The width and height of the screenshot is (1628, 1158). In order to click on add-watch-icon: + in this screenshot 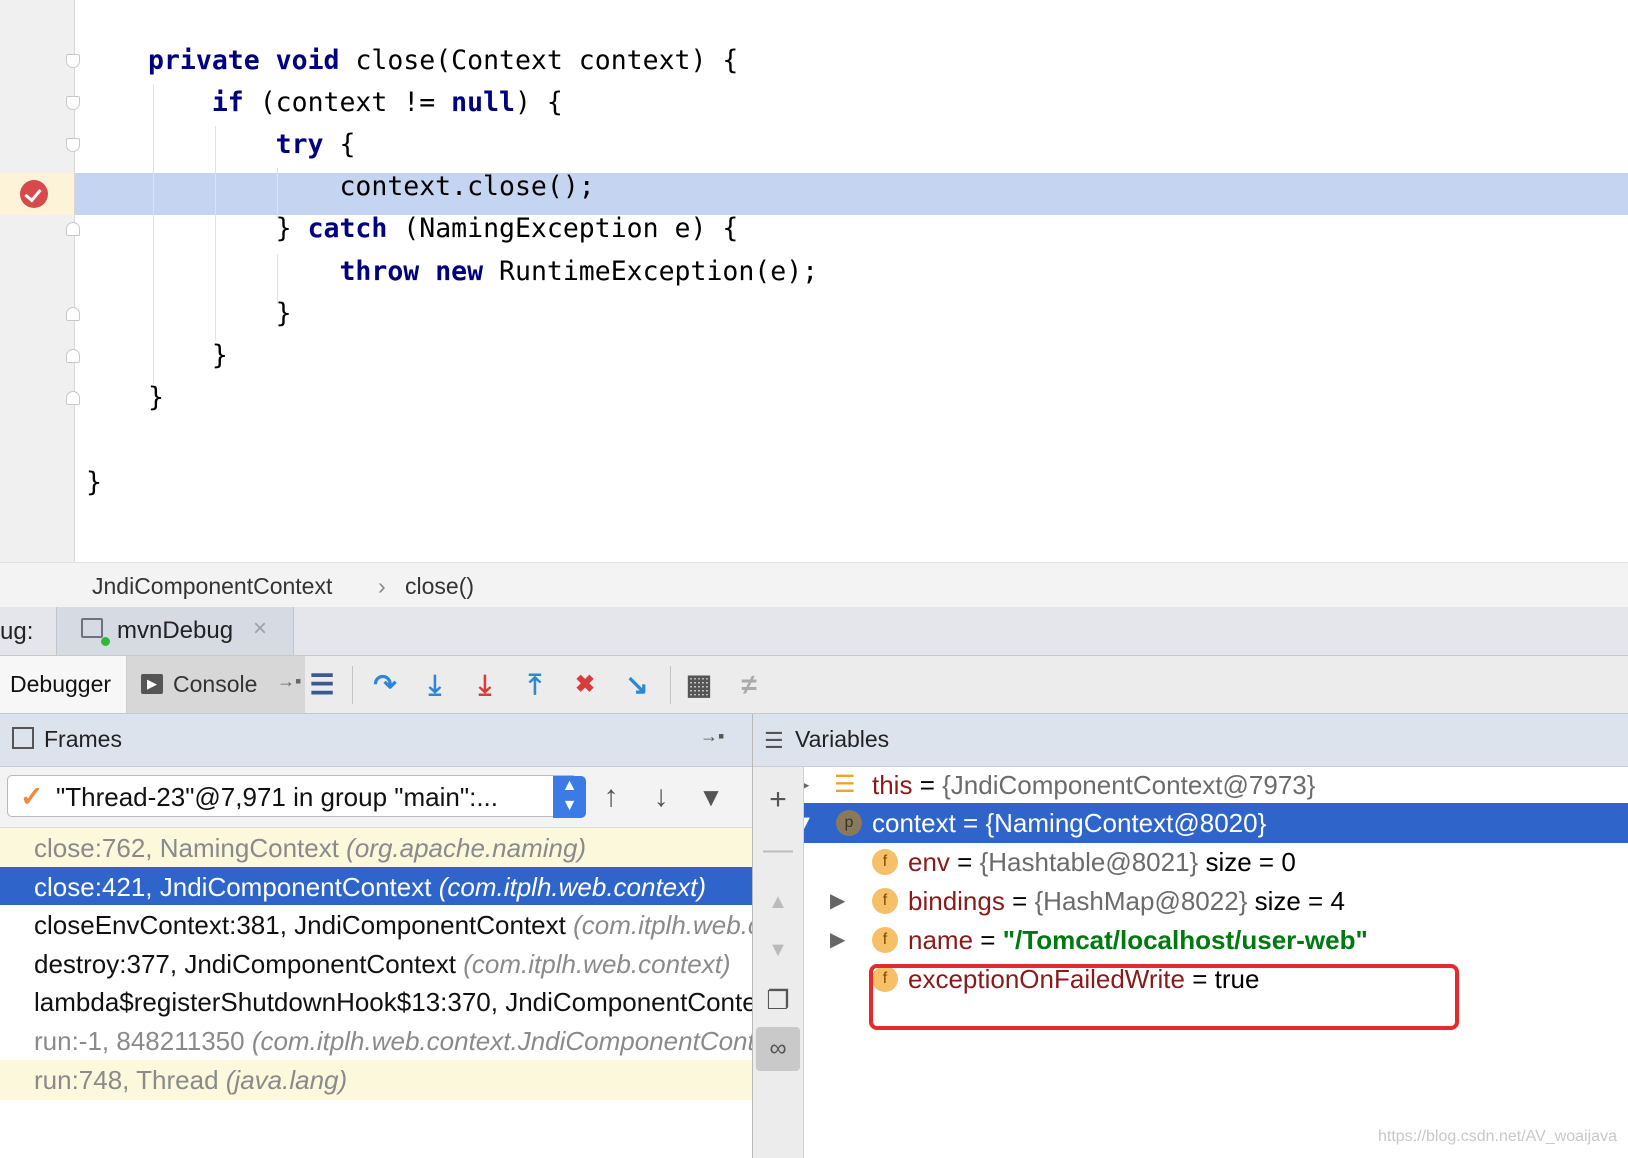, I will do `click(778, 800)`.